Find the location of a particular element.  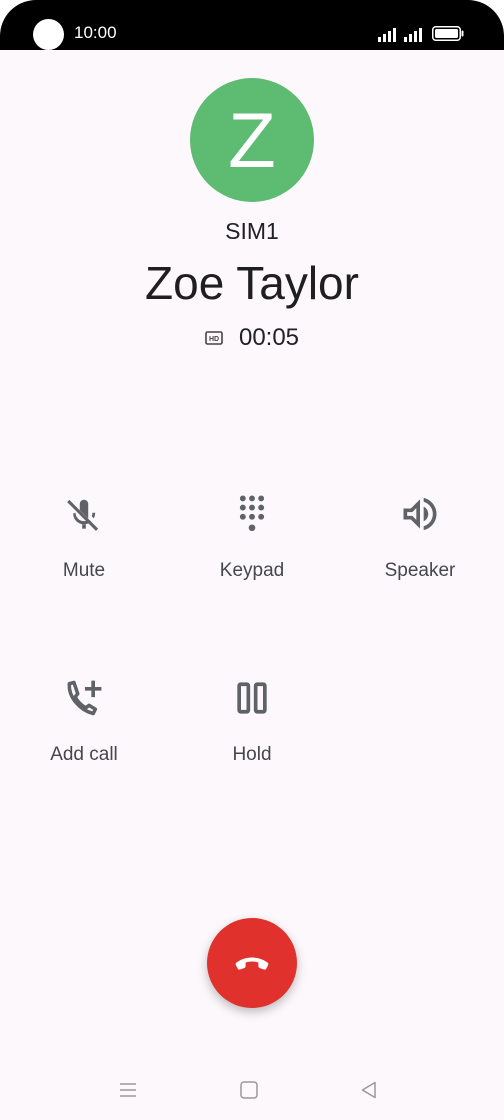

call-end-icon is located at coordinates (252, 963).